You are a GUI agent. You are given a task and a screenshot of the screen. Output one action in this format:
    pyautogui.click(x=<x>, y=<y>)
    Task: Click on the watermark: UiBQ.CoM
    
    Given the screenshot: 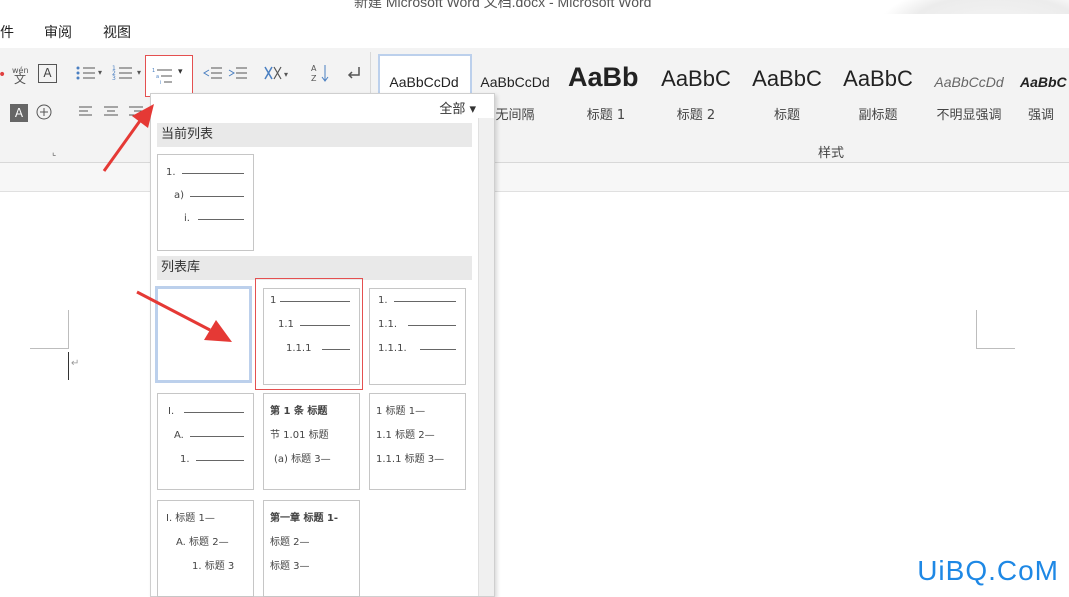 What is the action you would take?
    pyautogui.click(x=988, y=570)
    